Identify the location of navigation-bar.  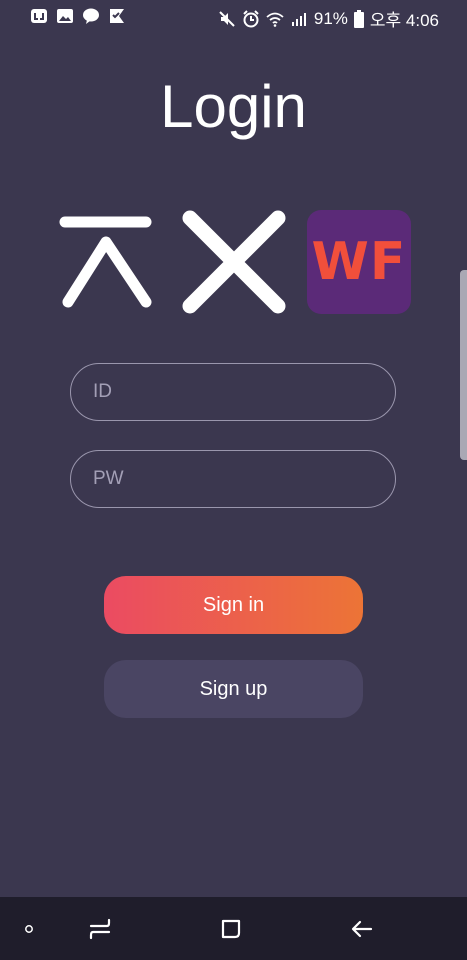
(233, 928).